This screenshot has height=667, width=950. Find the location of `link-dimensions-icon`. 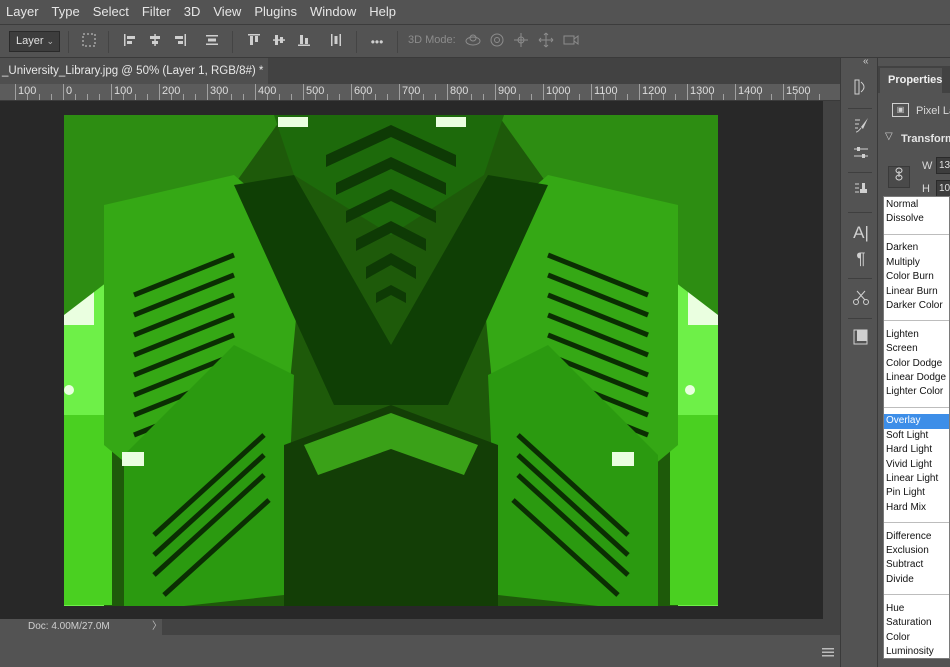

link-dimensions-icon is located at coordinates (899, 177).